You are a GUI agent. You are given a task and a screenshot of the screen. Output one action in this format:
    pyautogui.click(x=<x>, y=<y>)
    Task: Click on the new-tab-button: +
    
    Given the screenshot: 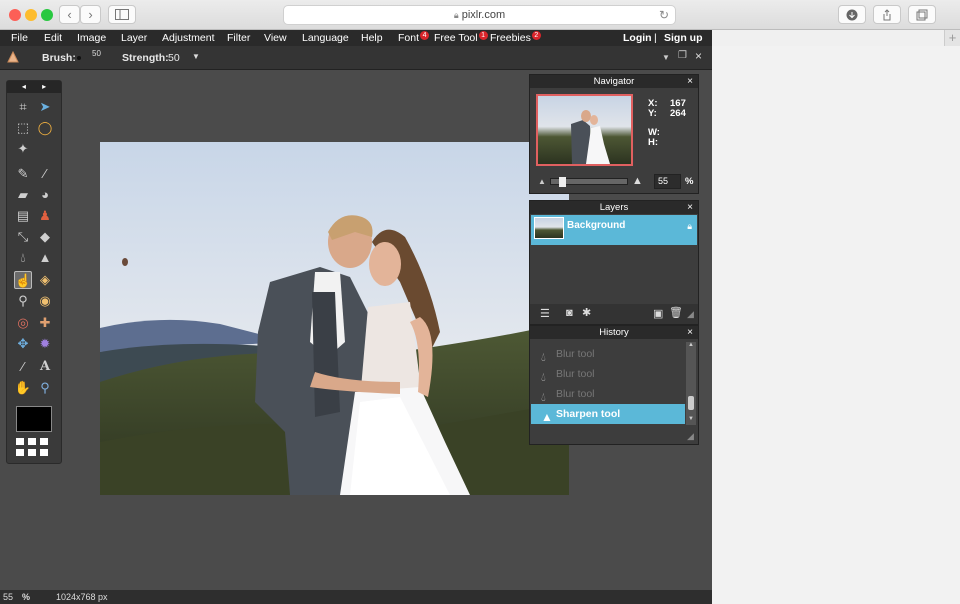 What is the action you would take?
    pyautogui.click(x=952, y=38)
    